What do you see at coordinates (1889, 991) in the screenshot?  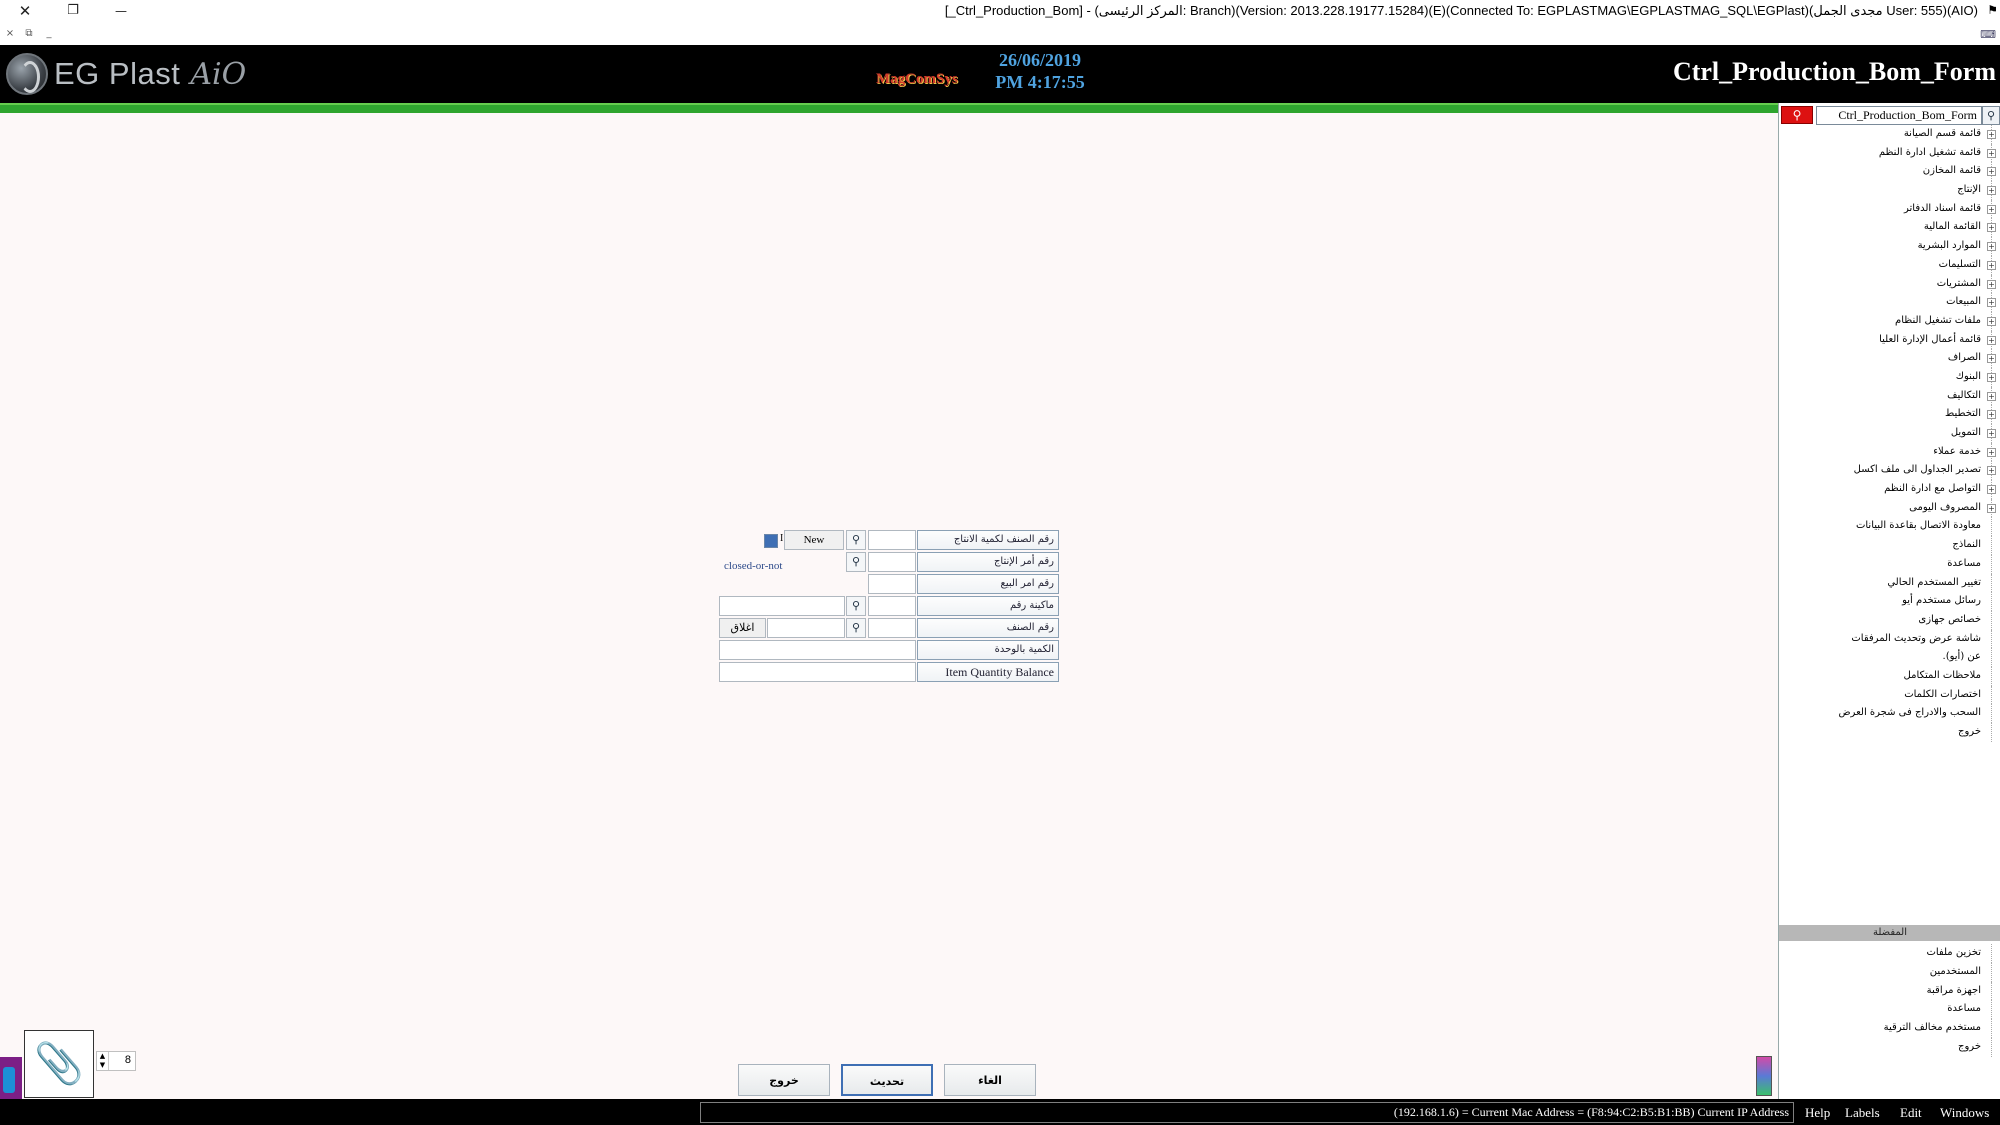 I see `favorite-item: اجهزة مراقبة` at bounding box center [1889, 991].